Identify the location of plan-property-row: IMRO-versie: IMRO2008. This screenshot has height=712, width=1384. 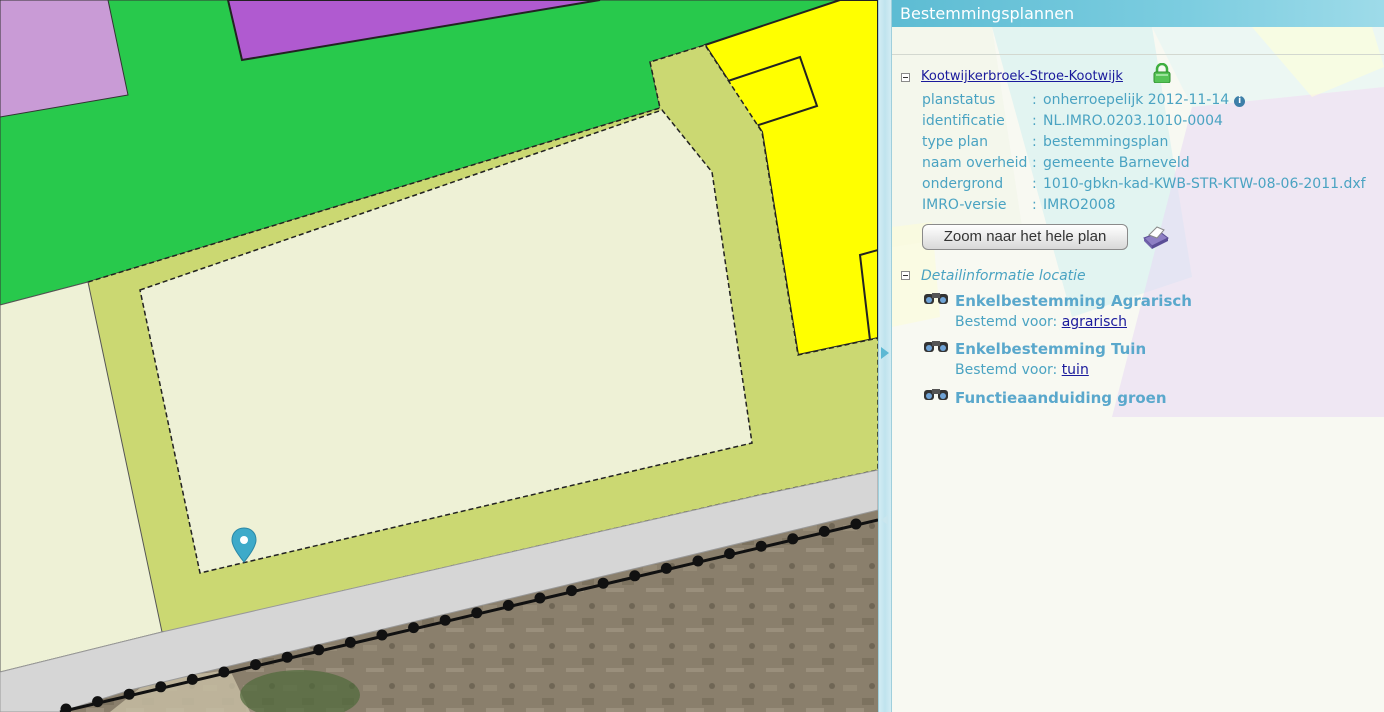
(1019, 205).